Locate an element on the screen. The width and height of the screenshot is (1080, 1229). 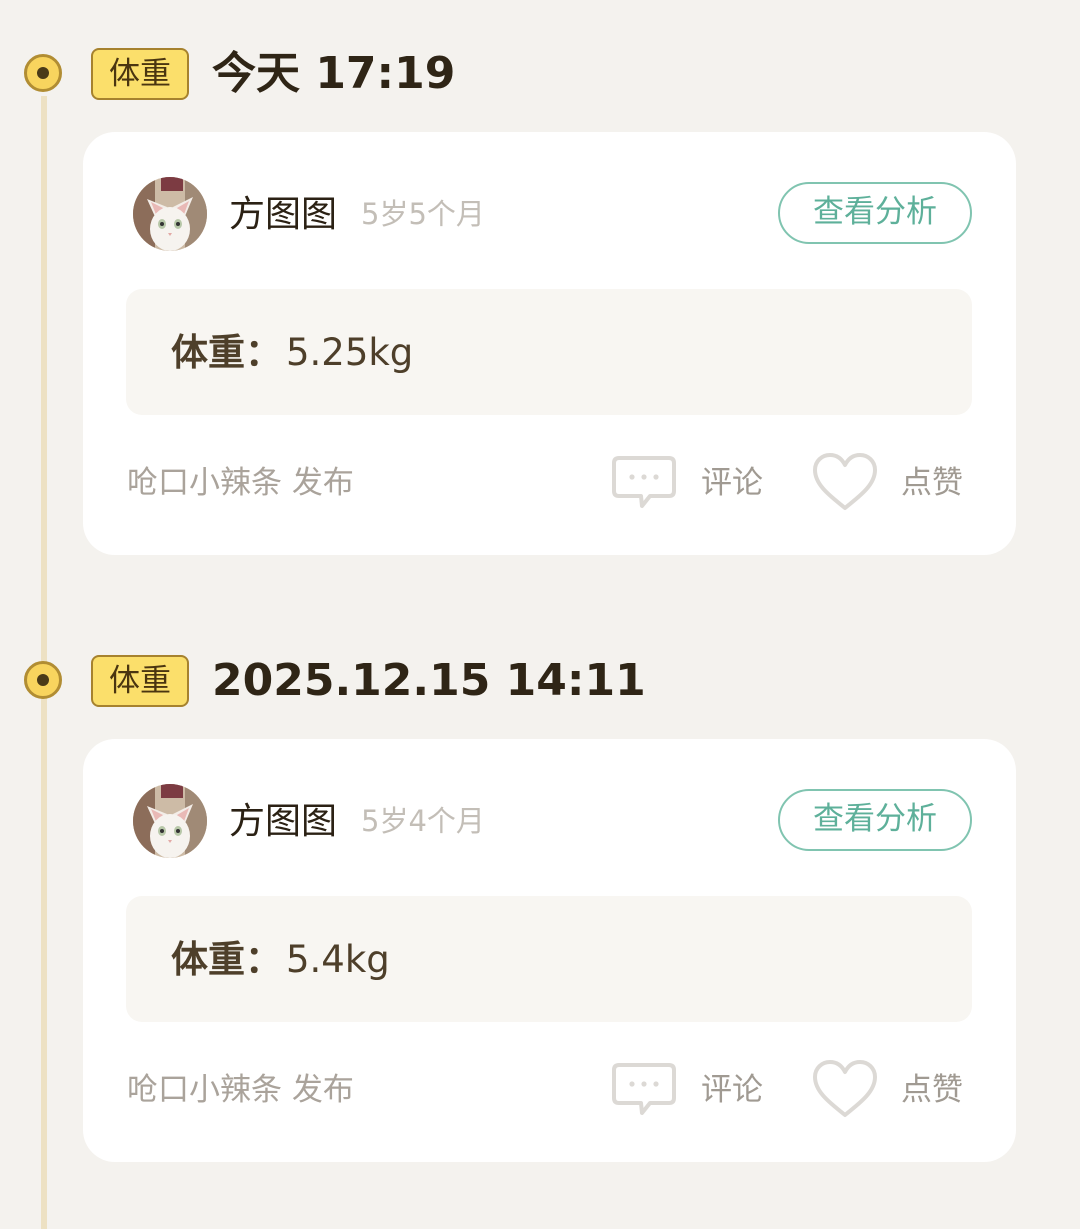
record-value: 5.4kg is located at coordinates (338, 959).